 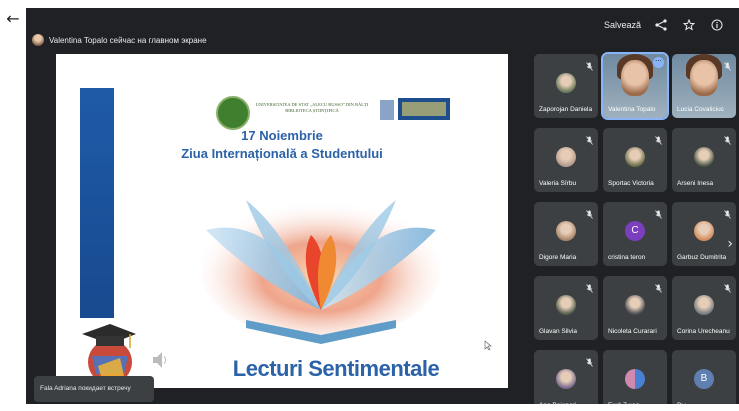 I want to click on participant-name: Arseni Inesa, so click(x=695, y=183).